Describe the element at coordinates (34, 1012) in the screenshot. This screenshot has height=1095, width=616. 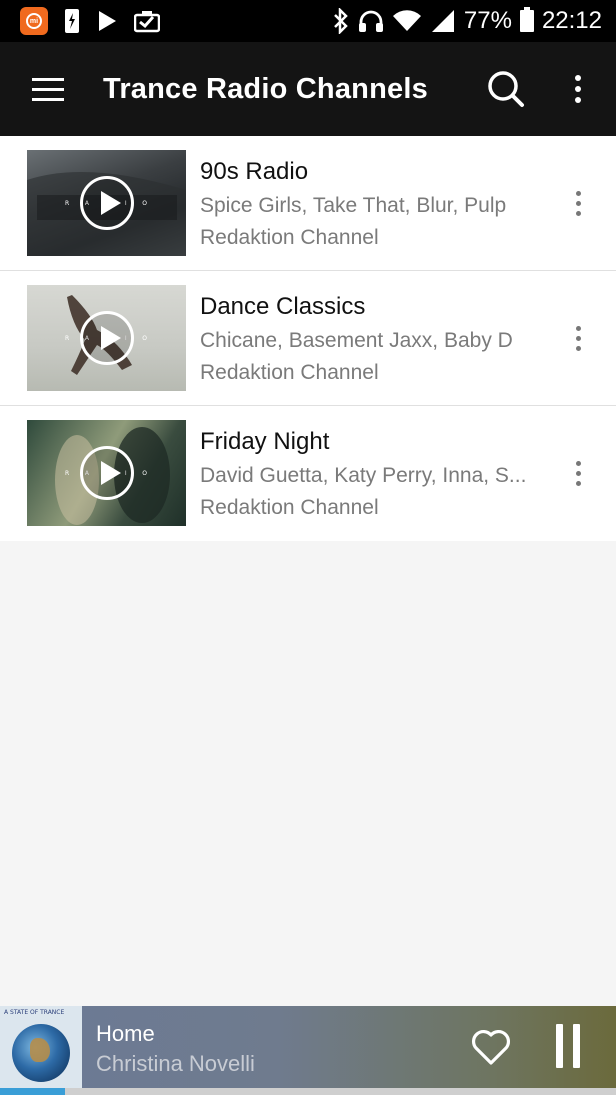
I see `album-brand: A STATE OF TRANCE` at that location.